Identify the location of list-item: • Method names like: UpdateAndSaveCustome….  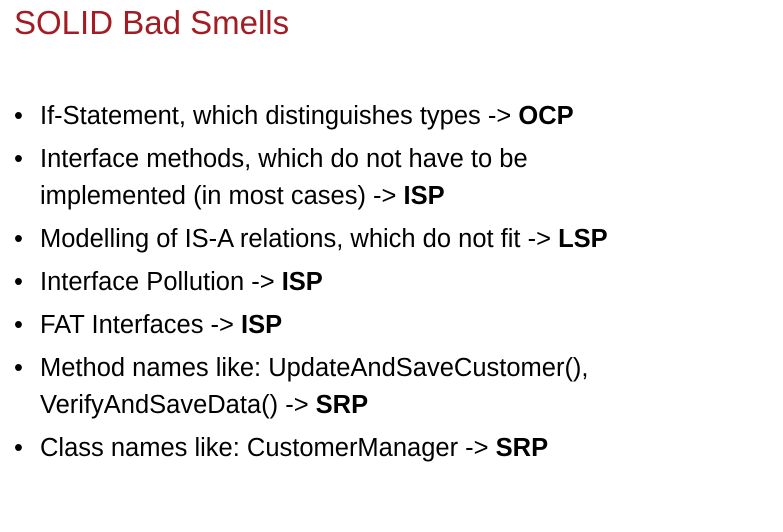
(304, 387).